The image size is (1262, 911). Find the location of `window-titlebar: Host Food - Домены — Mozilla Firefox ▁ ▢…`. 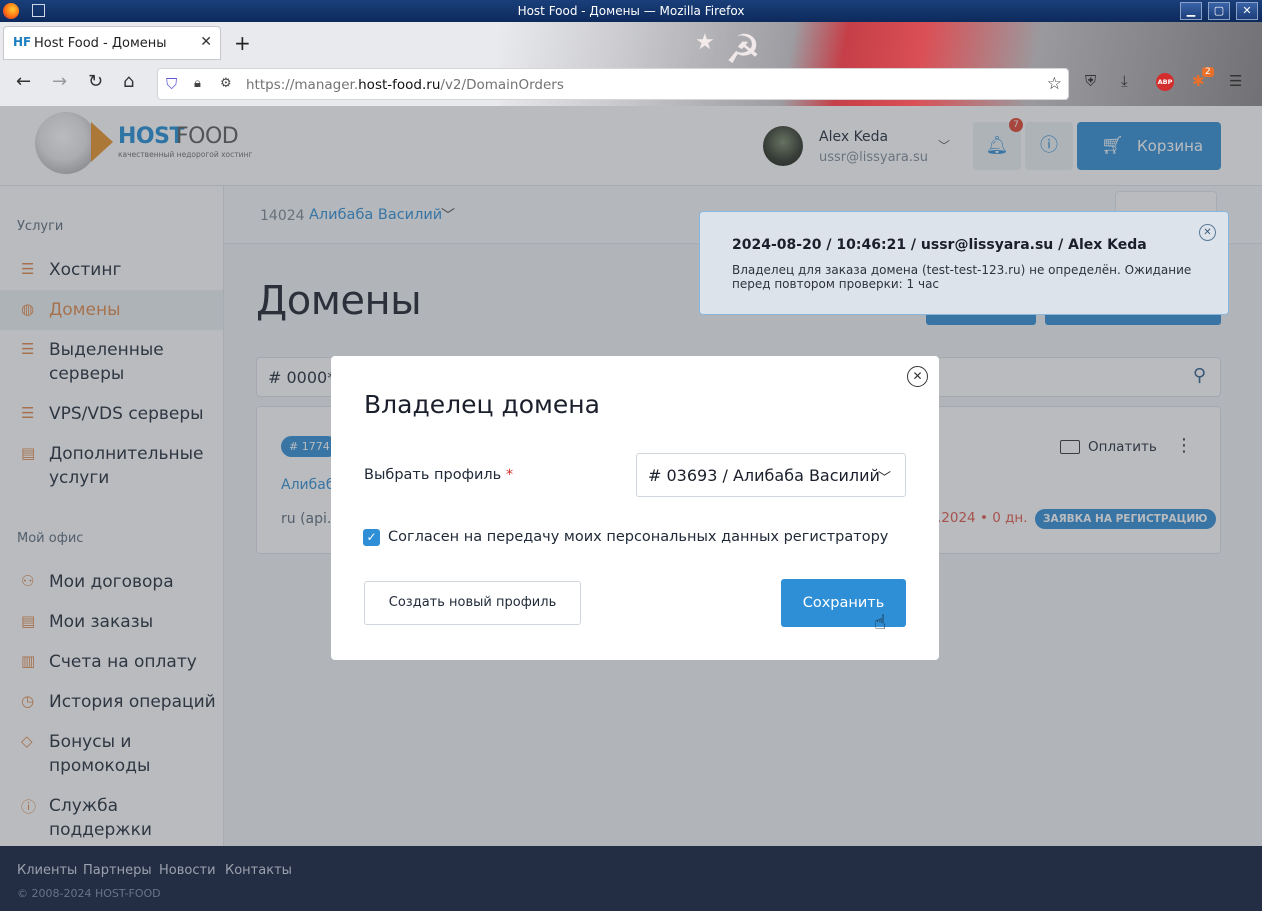

window-titlebar: Host Food - Домены — Mozilla Firefox ▁ ▢… is located at coordinates (631, 11).